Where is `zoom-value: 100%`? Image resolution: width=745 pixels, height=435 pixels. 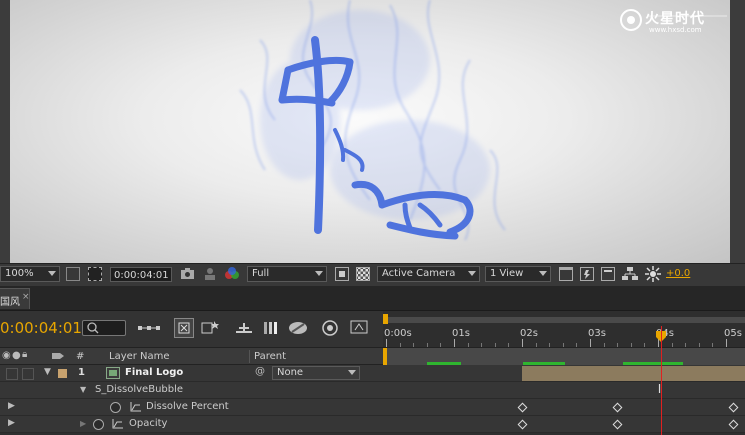 zoom-value: 100% is located at coordinates (19, 273).